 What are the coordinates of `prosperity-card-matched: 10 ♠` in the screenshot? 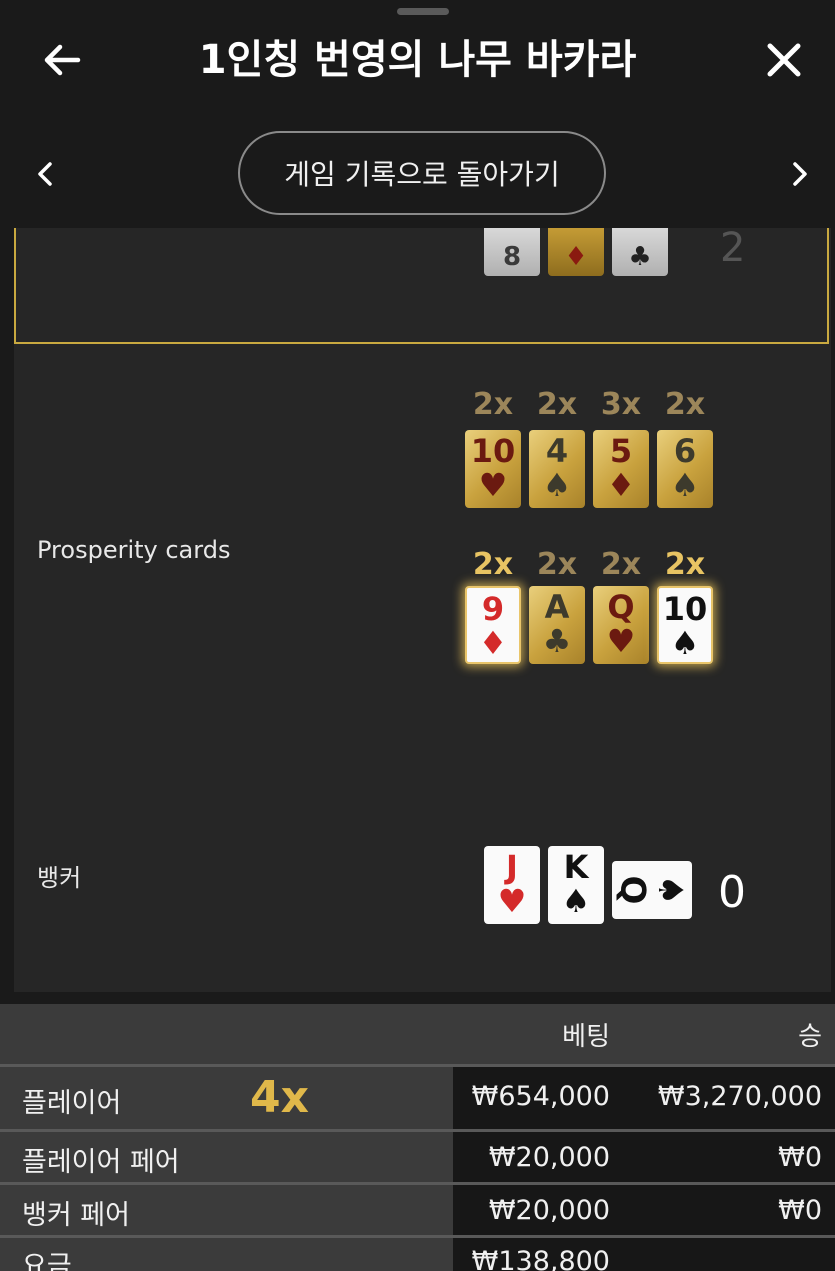 It's located at (685, 625).